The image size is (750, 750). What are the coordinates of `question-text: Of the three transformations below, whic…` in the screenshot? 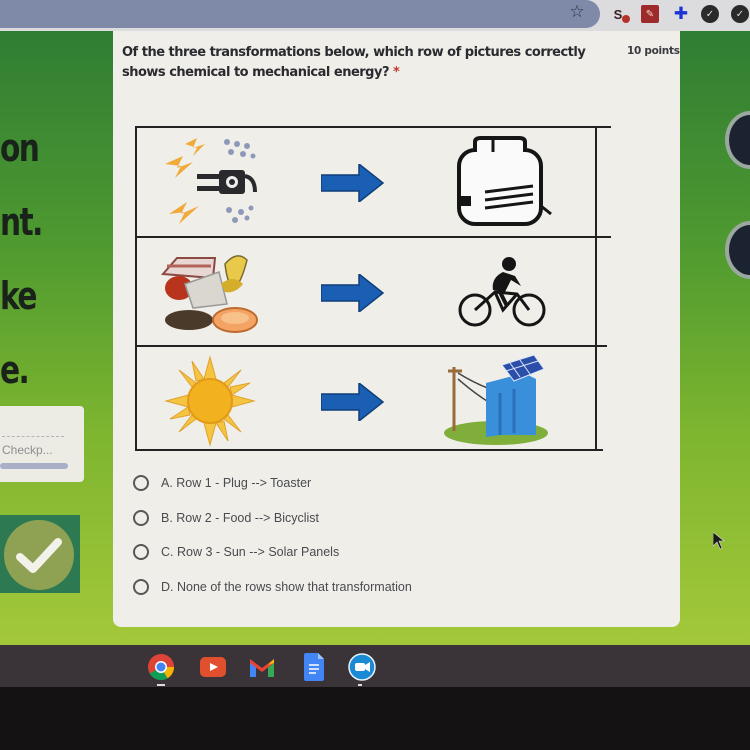 It's located at (354, 62).